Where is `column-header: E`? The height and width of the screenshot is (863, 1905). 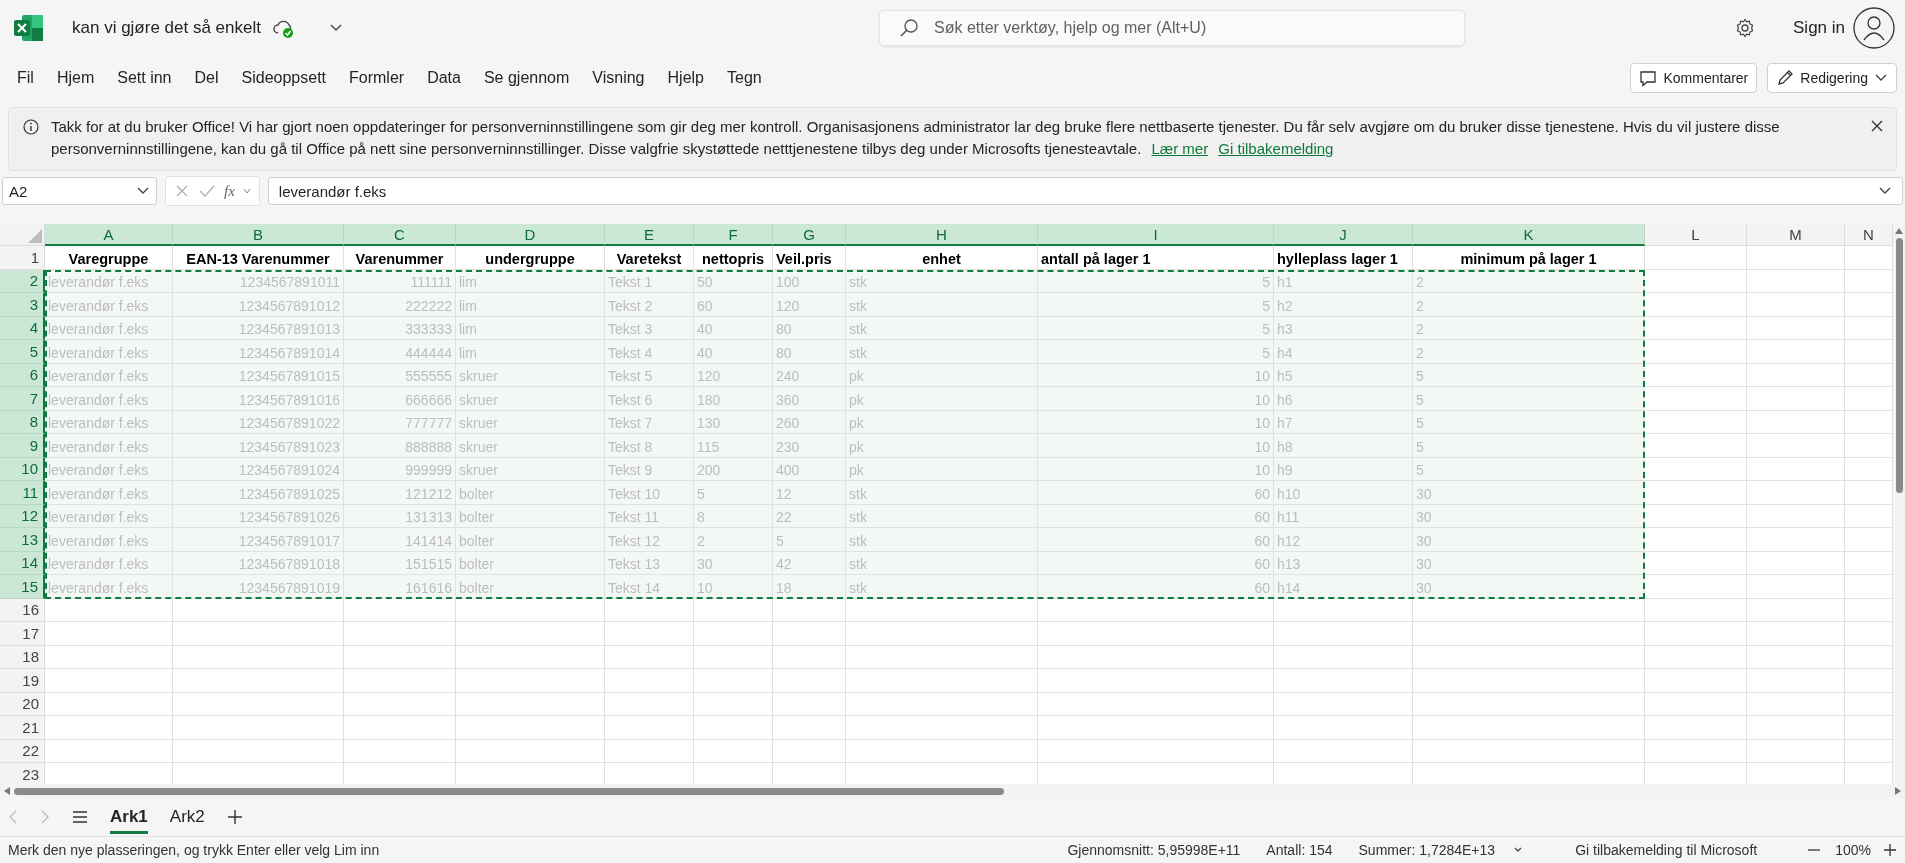
column-header: E is located at coordinates (649, 235).